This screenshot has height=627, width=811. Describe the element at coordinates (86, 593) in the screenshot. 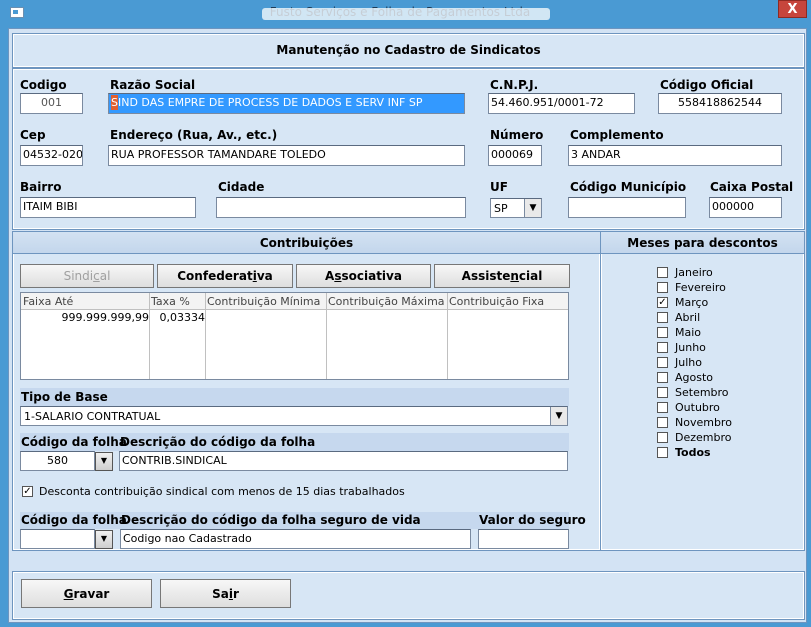

I see `gravar-button: Gravar` at that location.